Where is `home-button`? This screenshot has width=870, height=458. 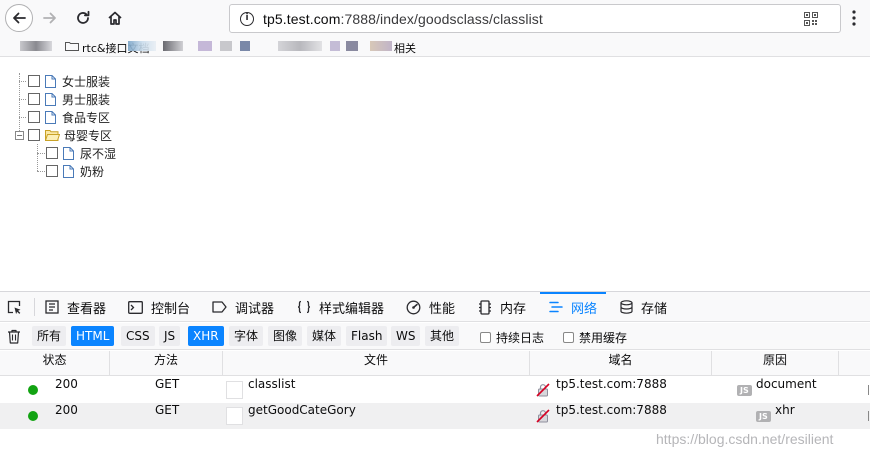 home-button is located at coordinates (115, 18).